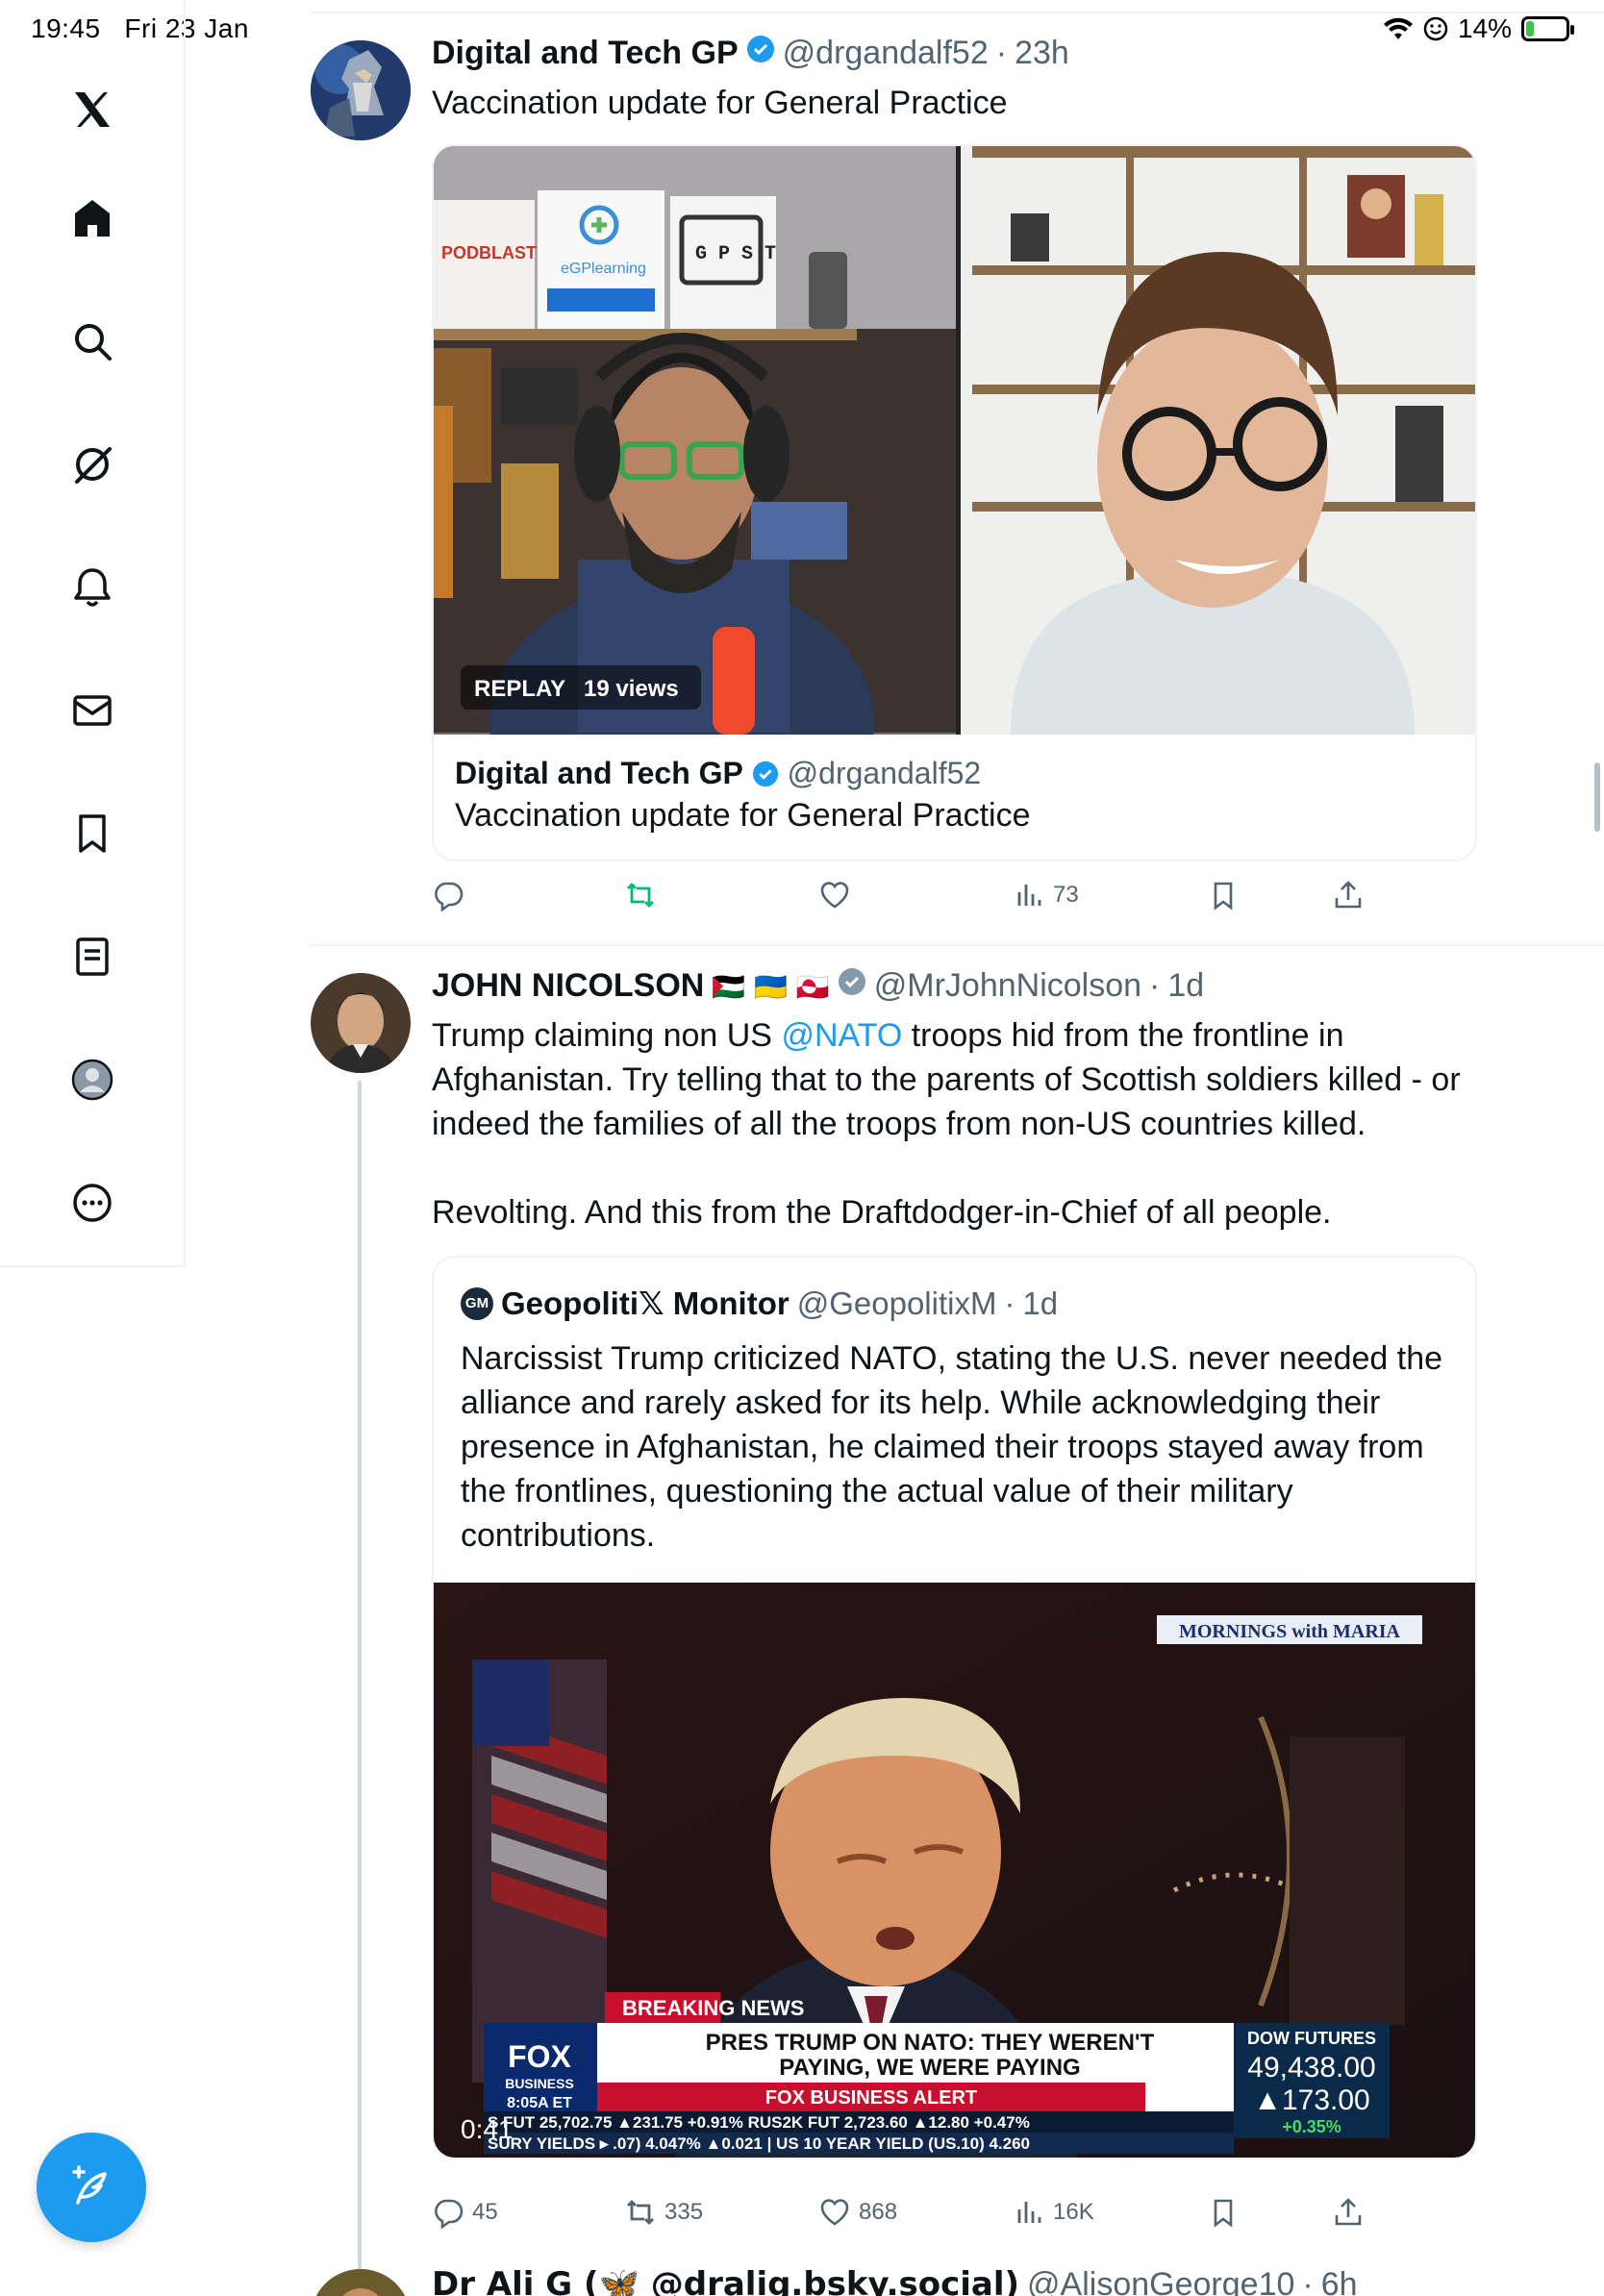 This screenshot has width=1604, height=2296. Describe the element at coordinates (568, 986) in the screenshot. I see `author-name: JOHN NICOLSON` at that location.